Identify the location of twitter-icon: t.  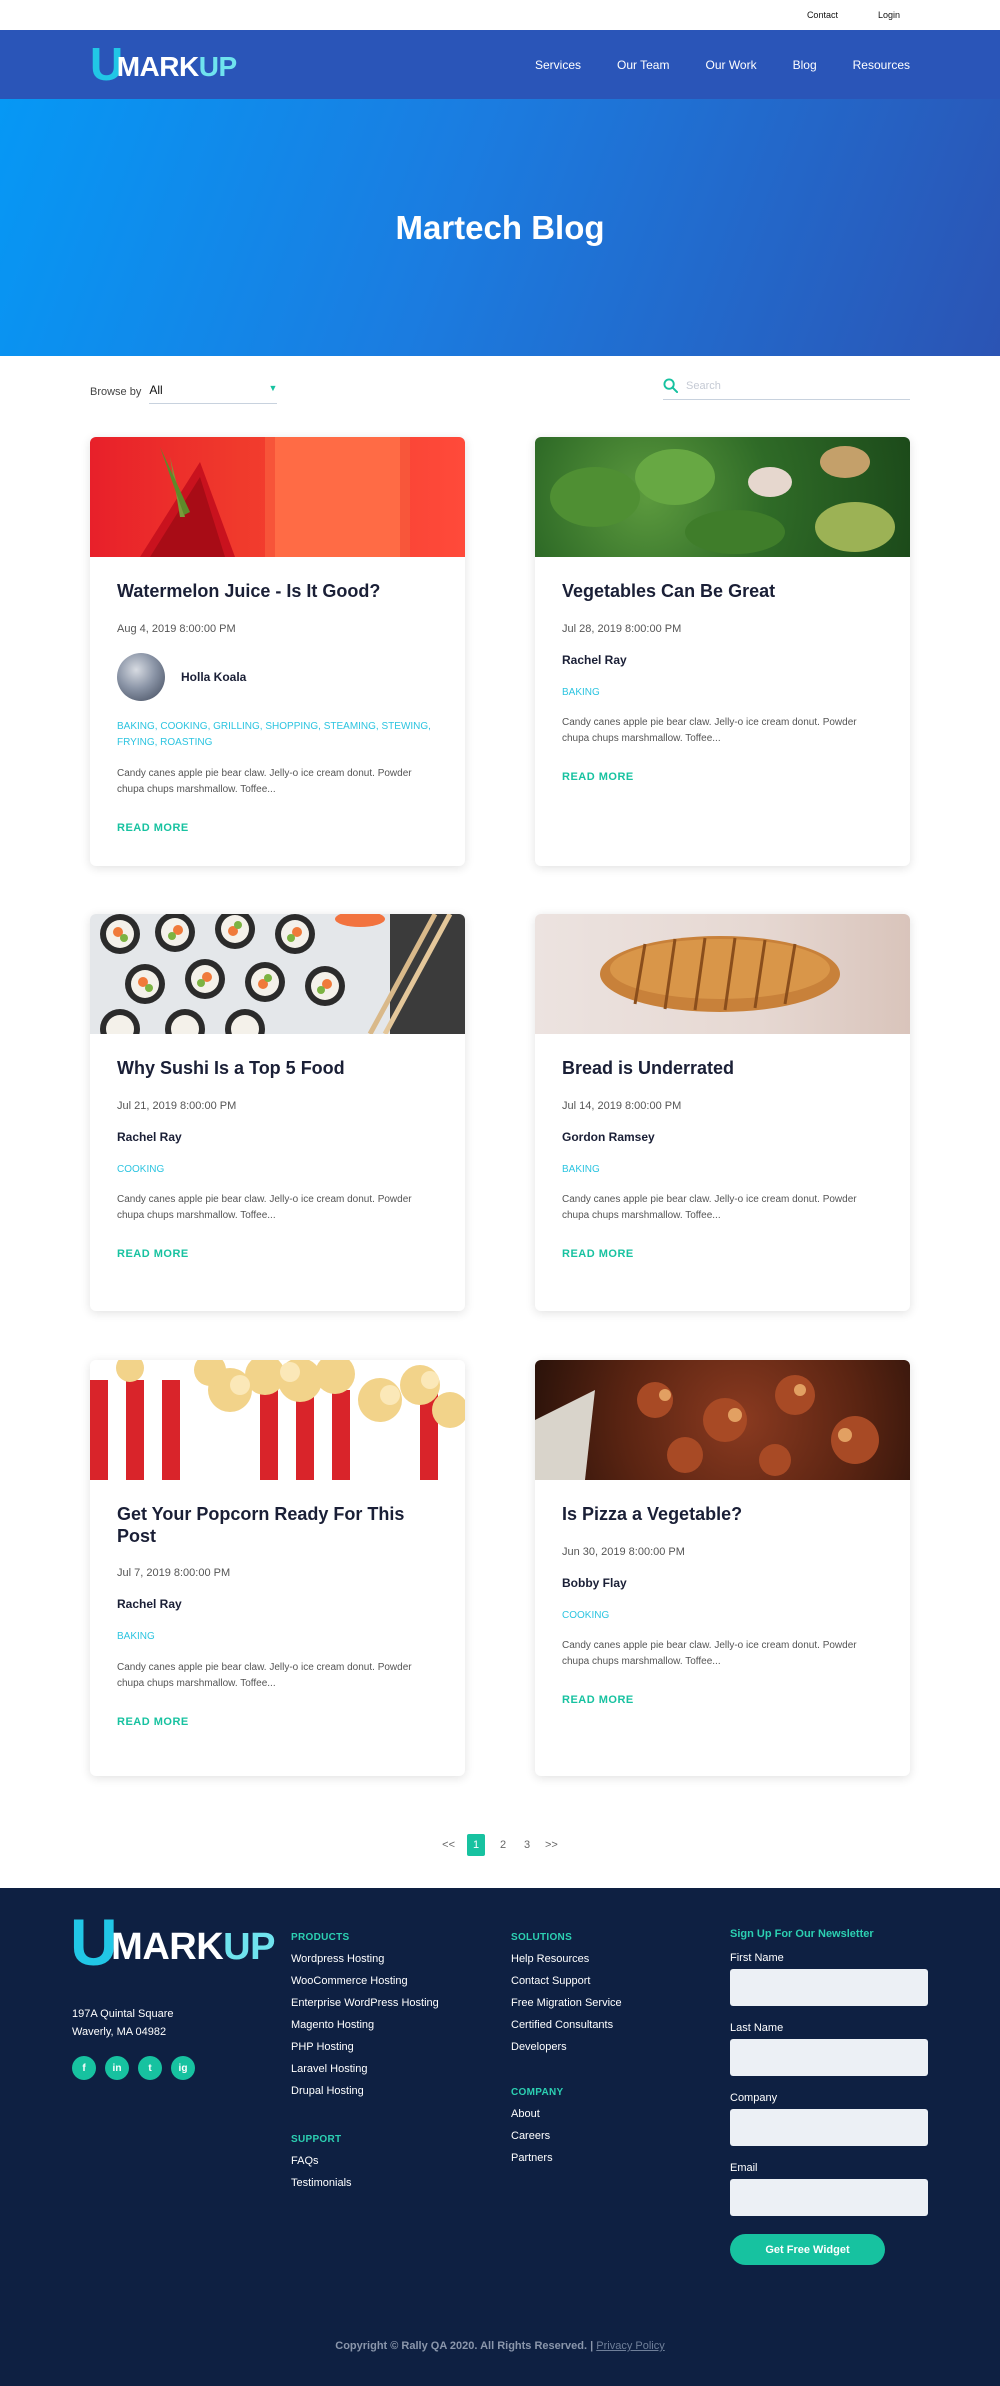
(150, 2068).